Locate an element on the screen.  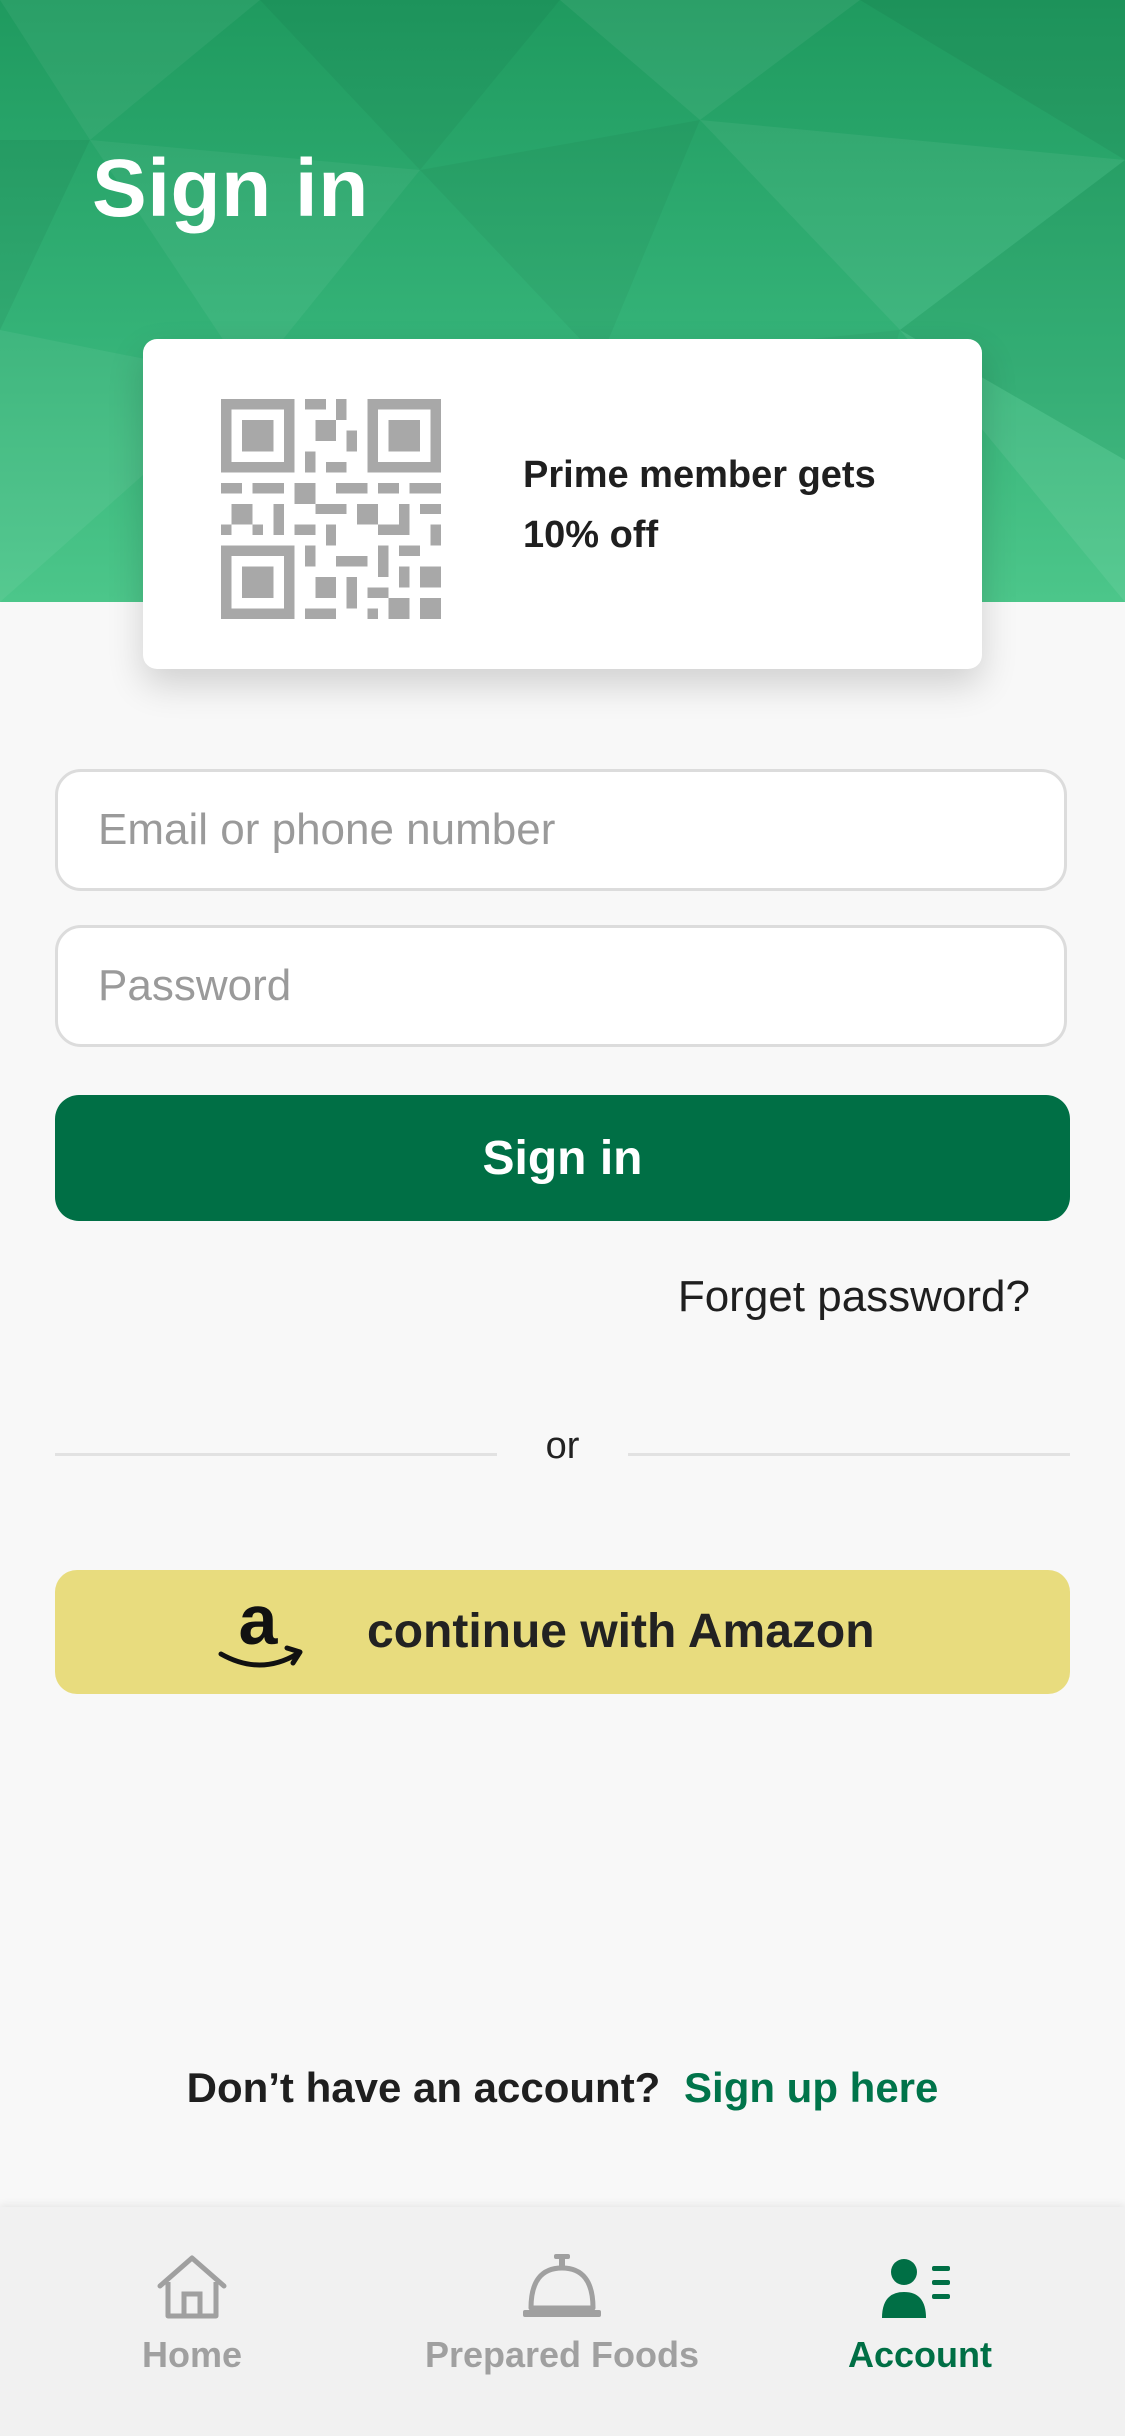
amazon-login-button: a continue with Amazon is located at coordinates (562, 1632).